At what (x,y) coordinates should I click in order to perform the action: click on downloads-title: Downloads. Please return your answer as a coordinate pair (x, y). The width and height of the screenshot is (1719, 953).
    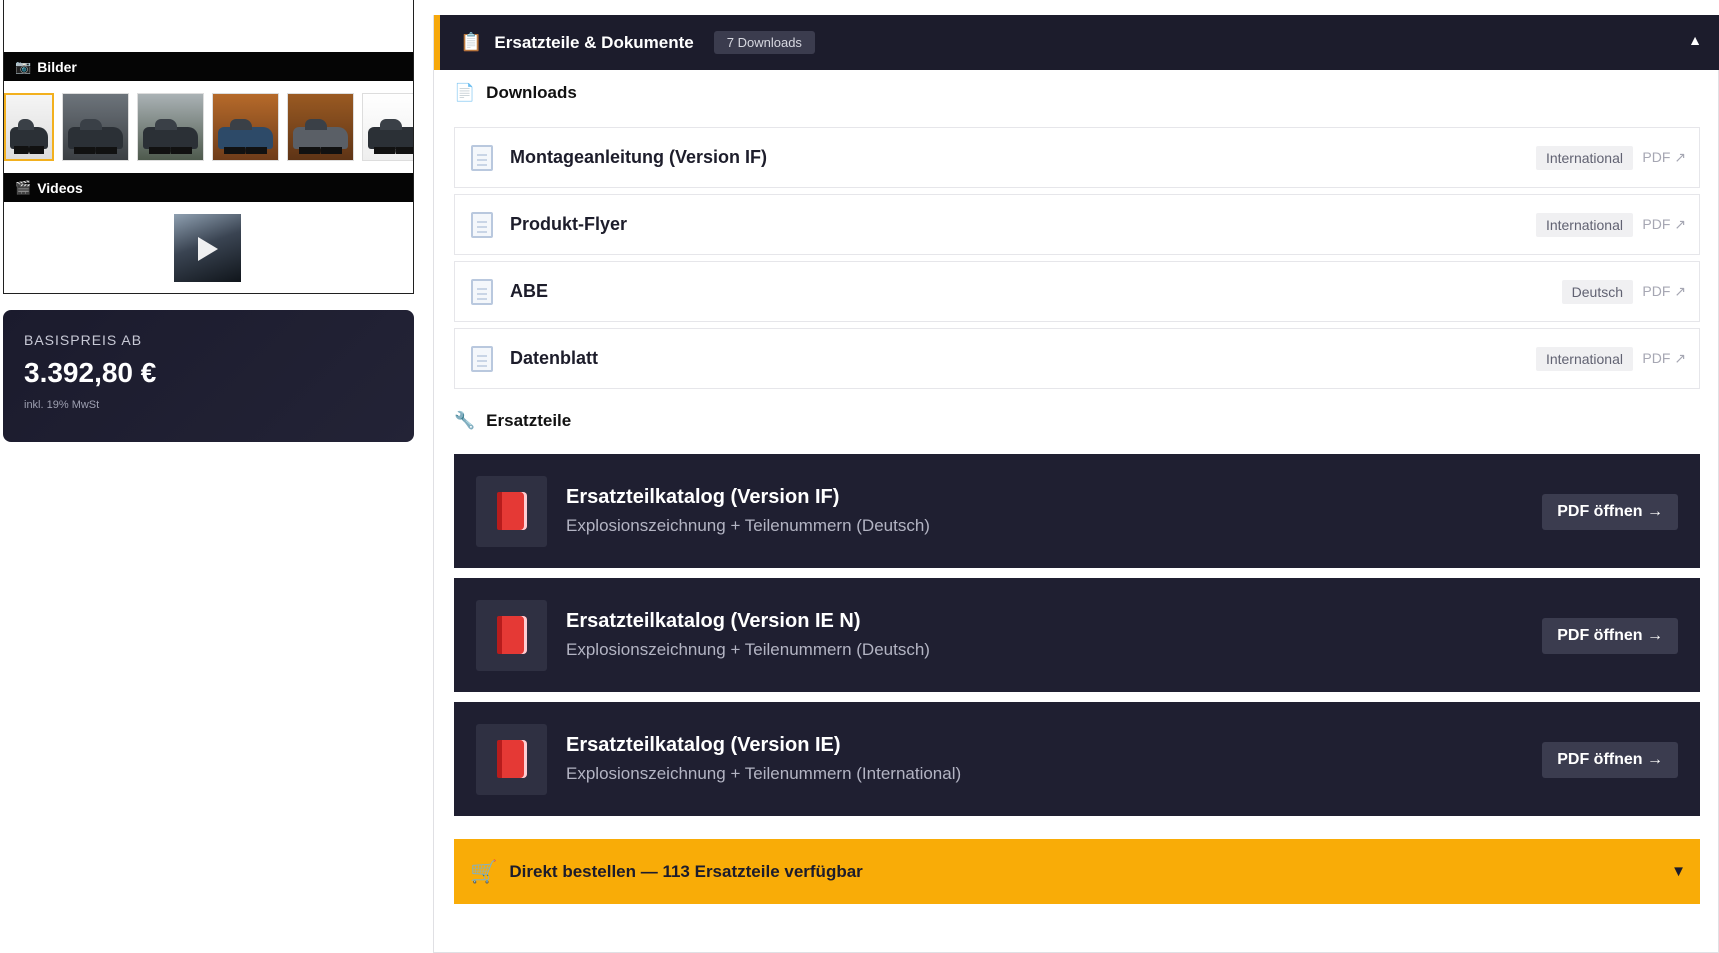
    Looking at the image, I should click on (531, 92).